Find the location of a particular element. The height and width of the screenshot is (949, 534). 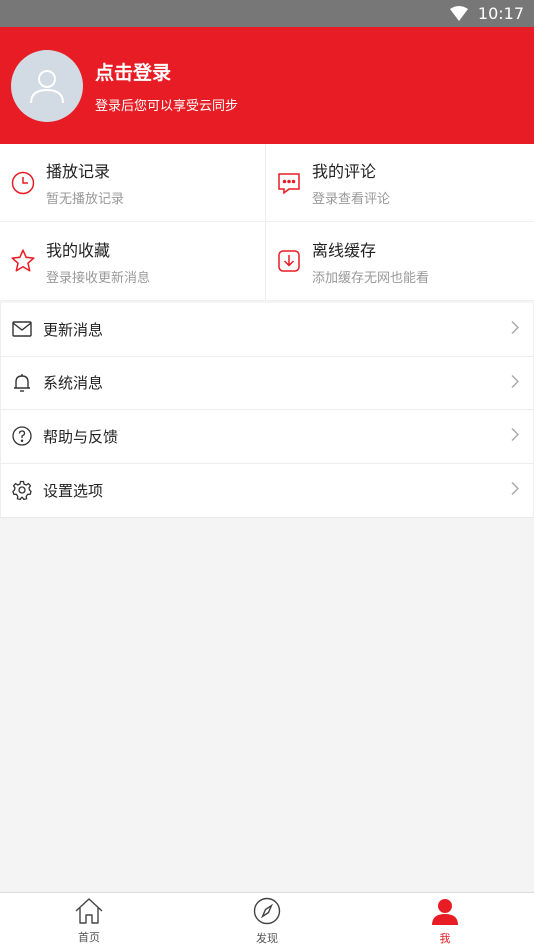

login-header: 点击登录 登录后您可以享受云同步 is located at coordinates (267, 85).